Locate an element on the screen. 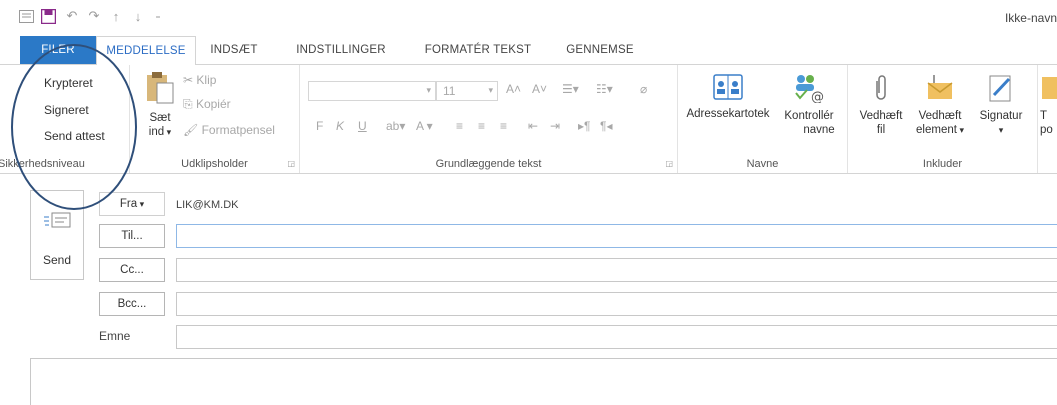  subject-label: Emne is located at coordinates (115, 336).